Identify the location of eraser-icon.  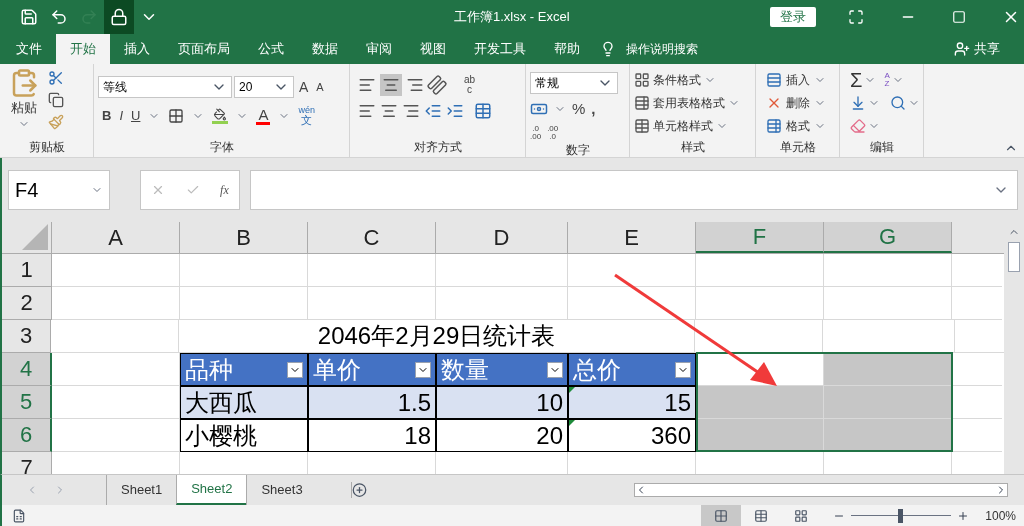
(858, 126).